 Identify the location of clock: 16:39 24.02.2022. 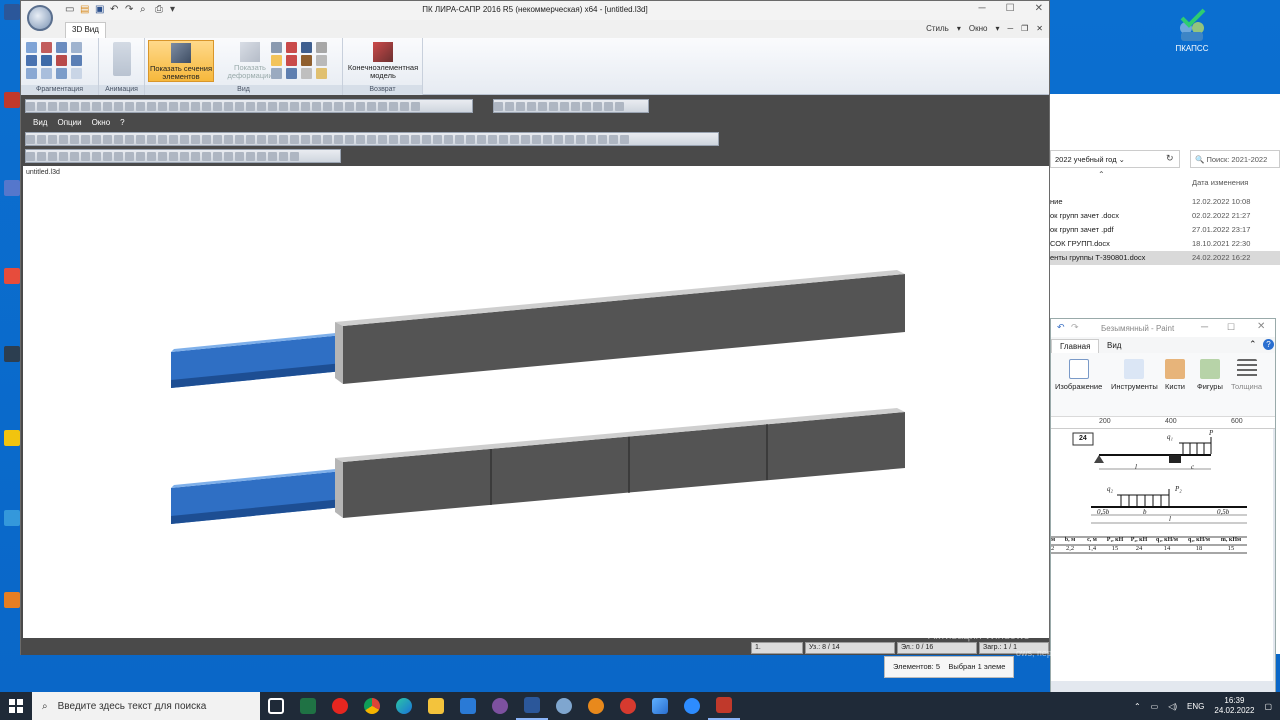
(1234, 706).